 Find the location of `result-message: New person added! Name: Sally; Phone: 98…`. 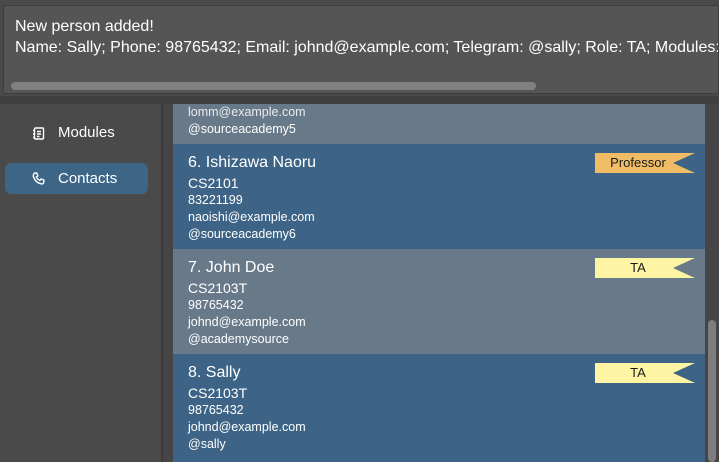

result-message: New person added! Name: Sally; Phone: 98… is located at coordinates (367, 37).